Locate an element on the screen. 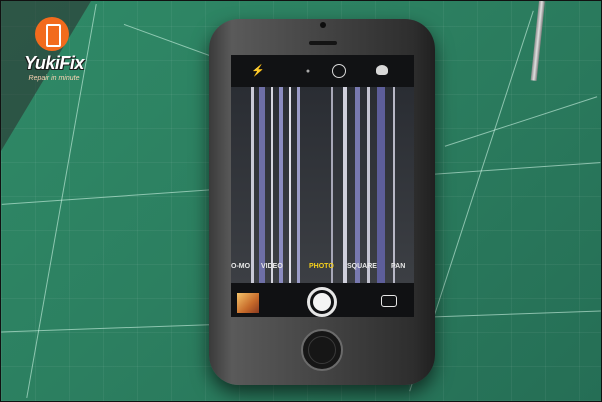  camera-viewfinder is located at coordinates (322, 185).